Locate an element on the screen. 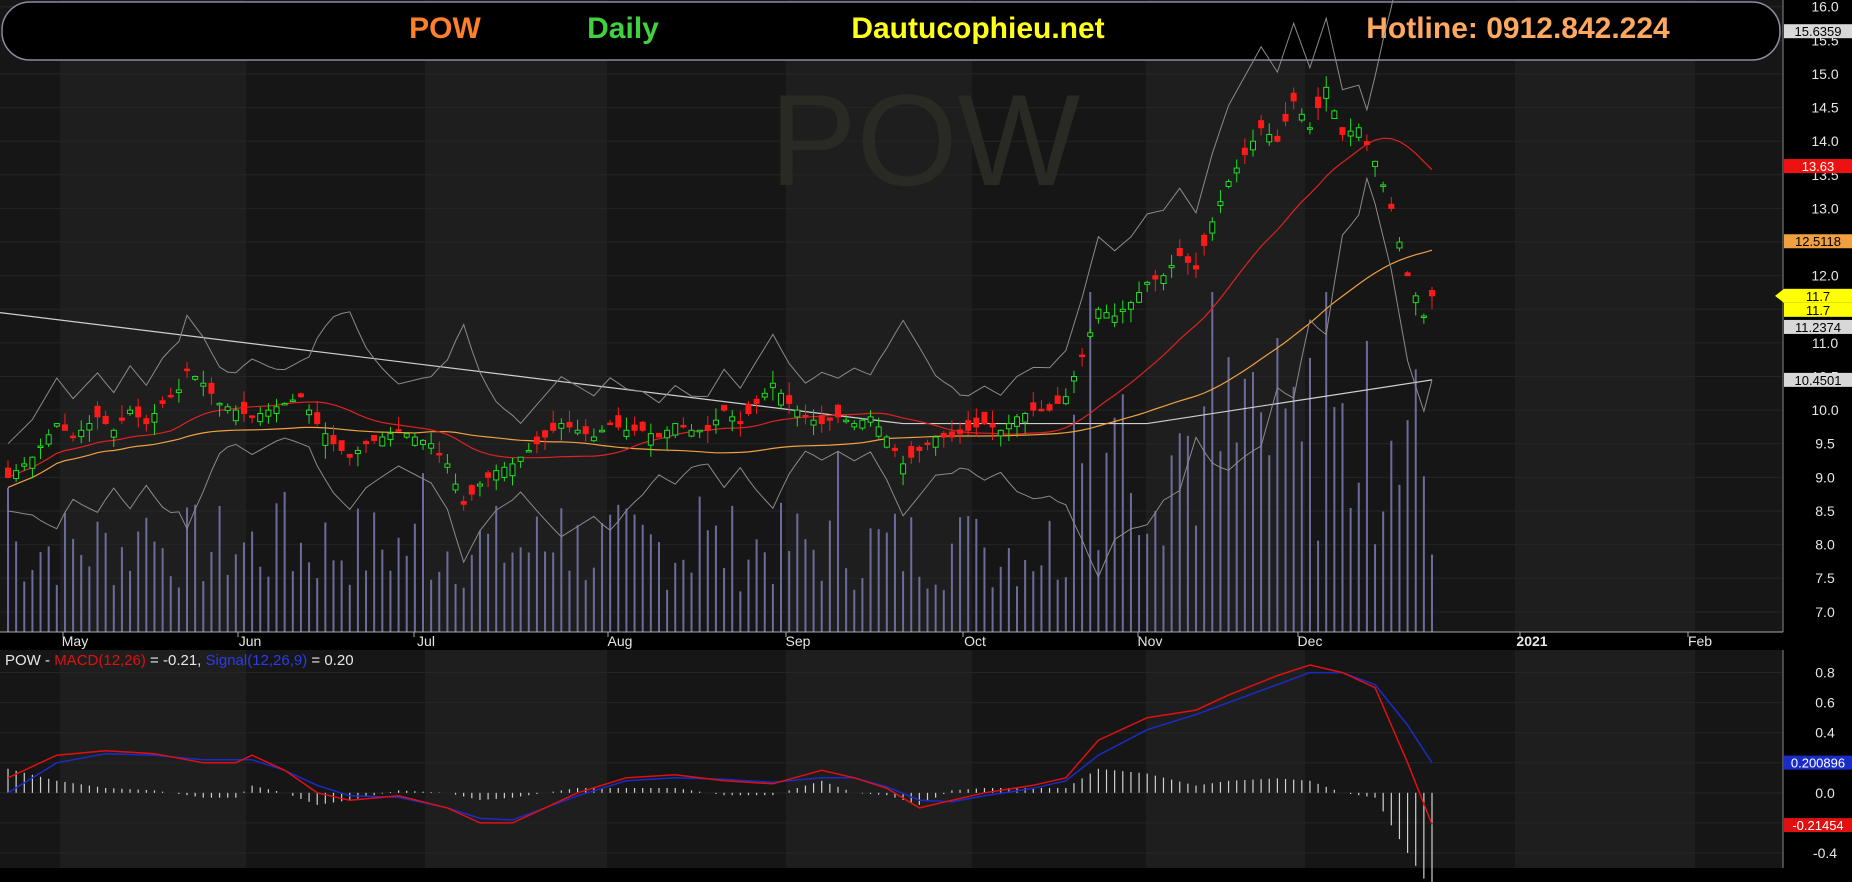 This screenshot has width=1852, height=882. price-tick-label: 16.0 is located at coordinates (1824, 7).